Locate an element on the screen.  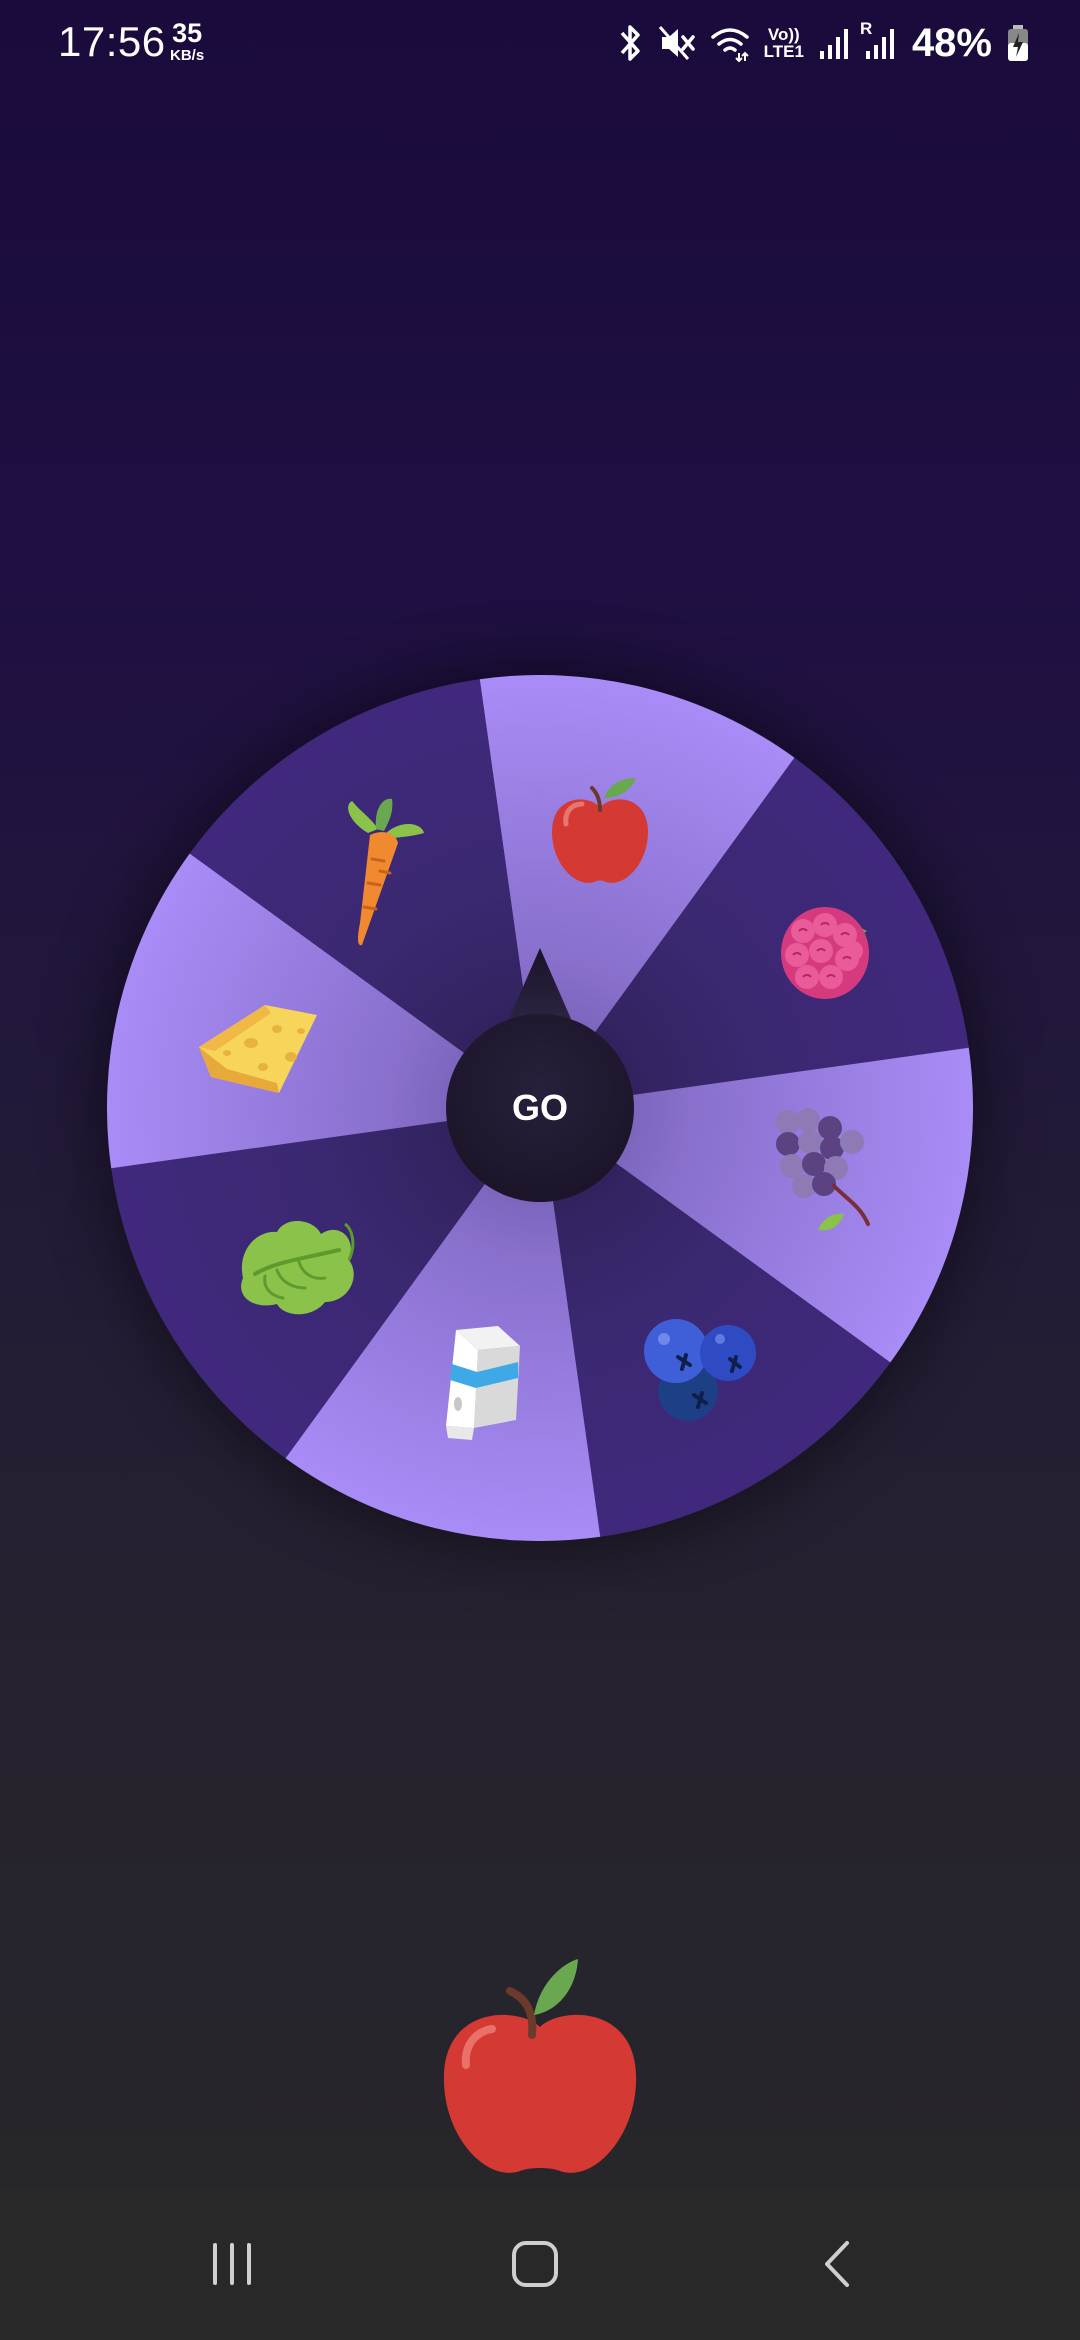
volte-icon: Vo)) LTE1 is located at coordinates (784, 43).